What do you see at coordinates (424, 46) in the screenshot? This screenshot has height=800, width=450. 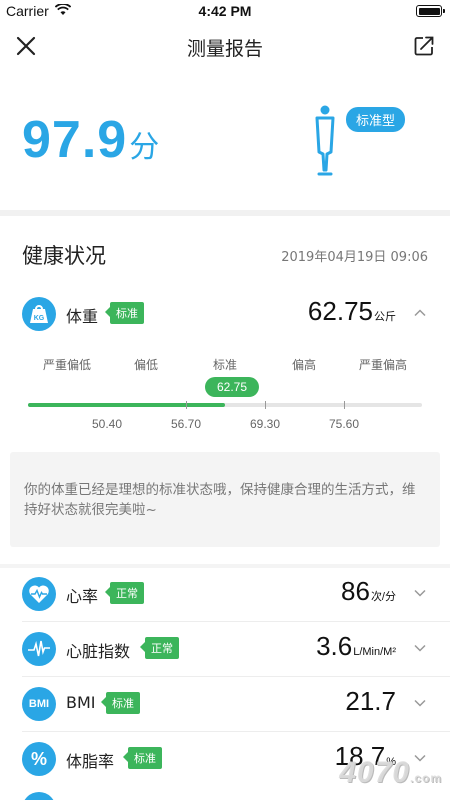 I see `share-icon` at bounding box center [424, 46].